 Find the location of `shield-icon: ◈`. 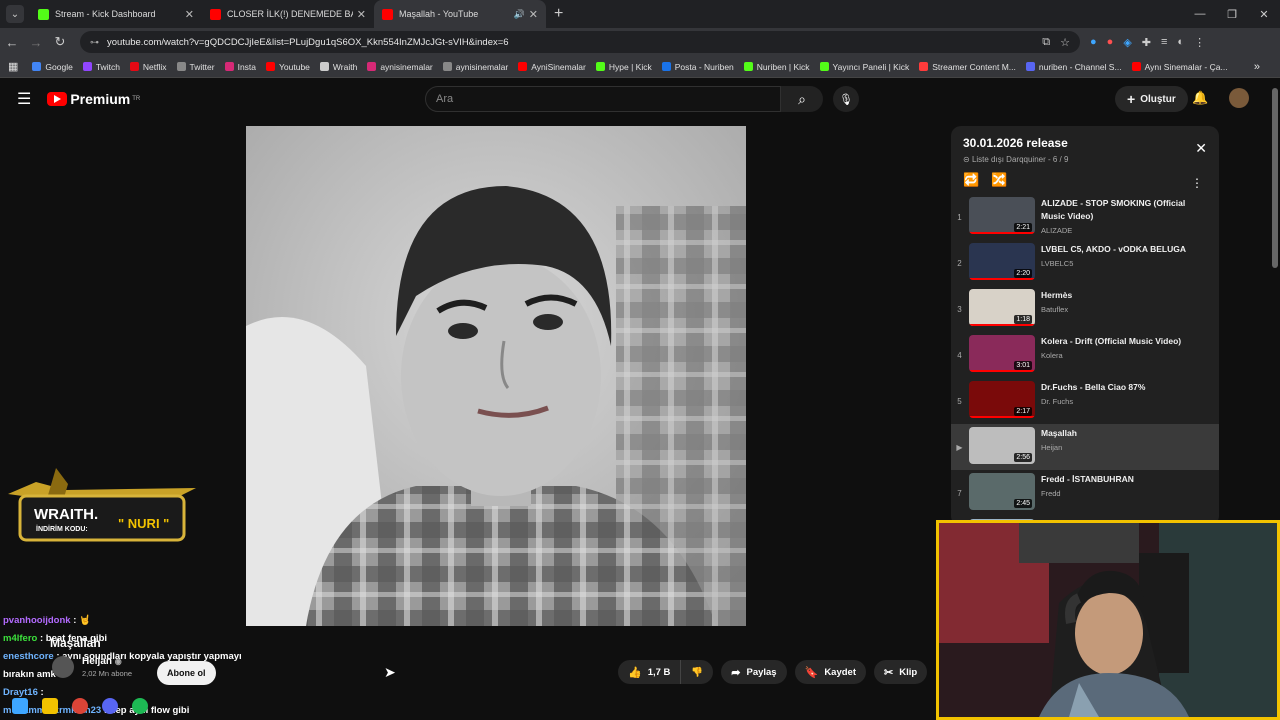

shield-icon: ◈ is located at coordinates (1127, 42).